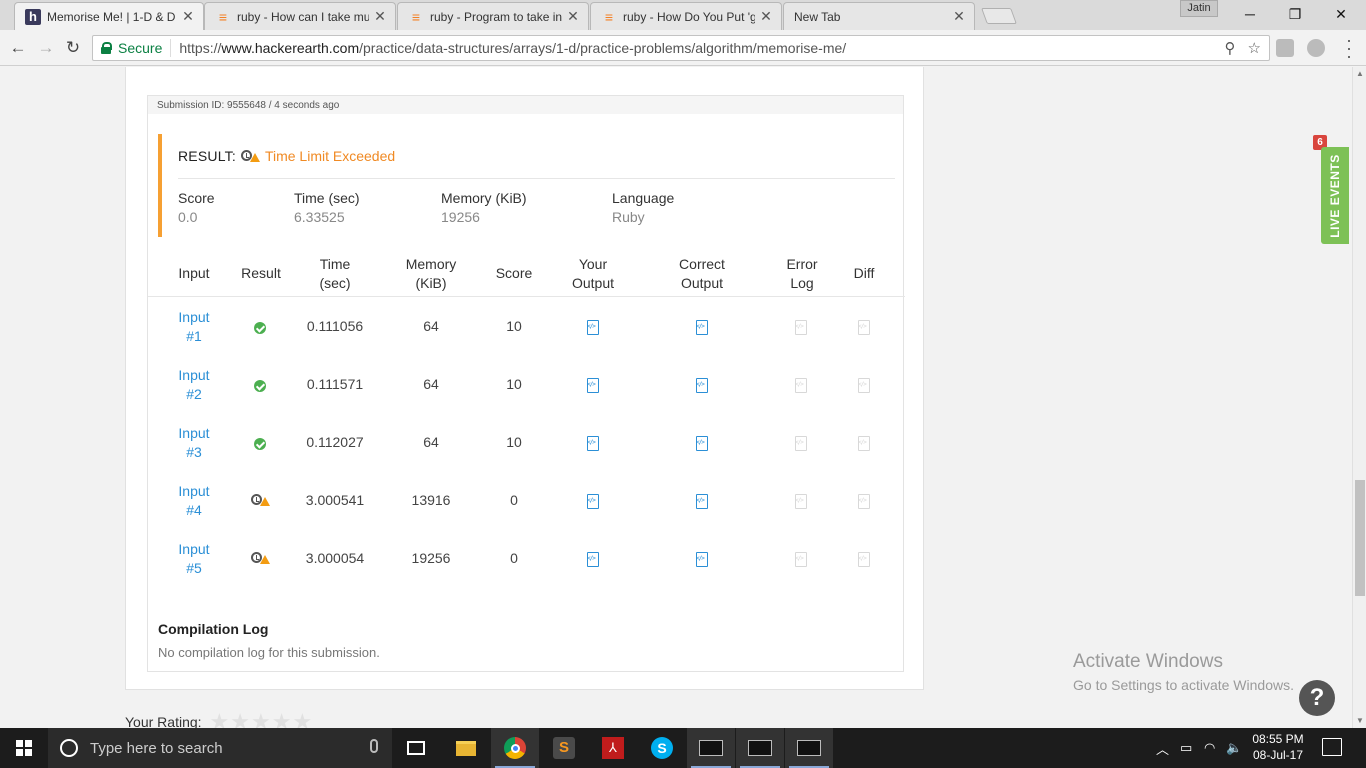 This screenshot has width=1366, height=768. What do you see at coordinates (1341, 14) in the screenshot?
I see `close-window-icon: ✕` at bounding box center [1341, 14].